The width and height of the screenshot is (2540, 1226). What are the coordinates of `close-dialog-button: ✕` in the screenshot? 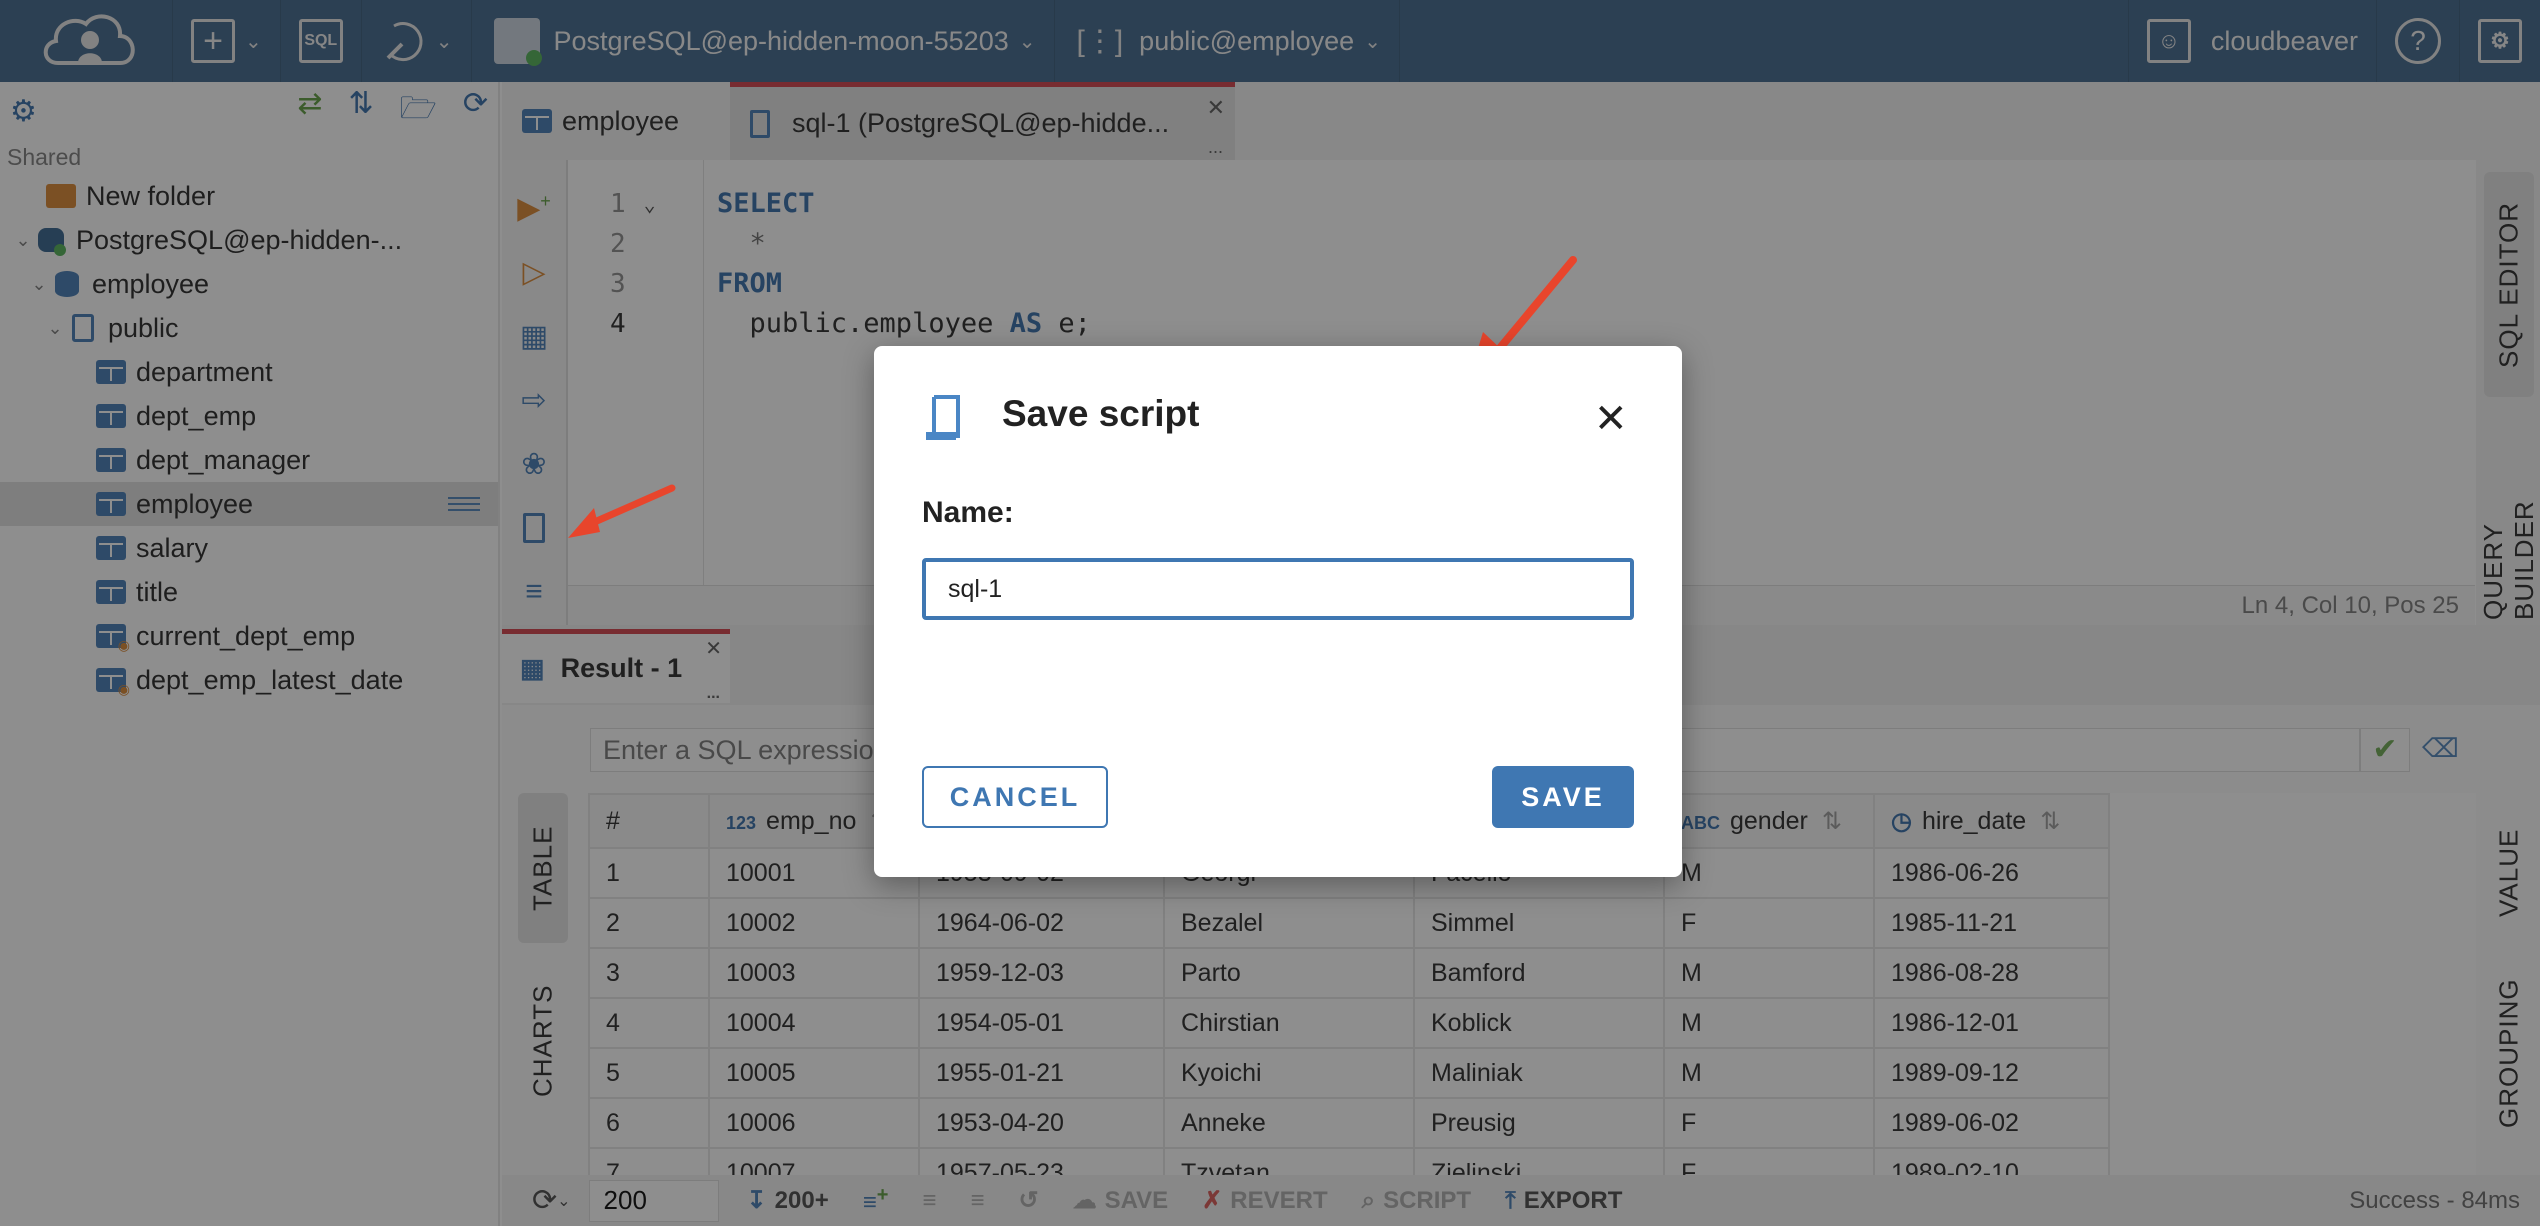 It's located at (1611, 419).